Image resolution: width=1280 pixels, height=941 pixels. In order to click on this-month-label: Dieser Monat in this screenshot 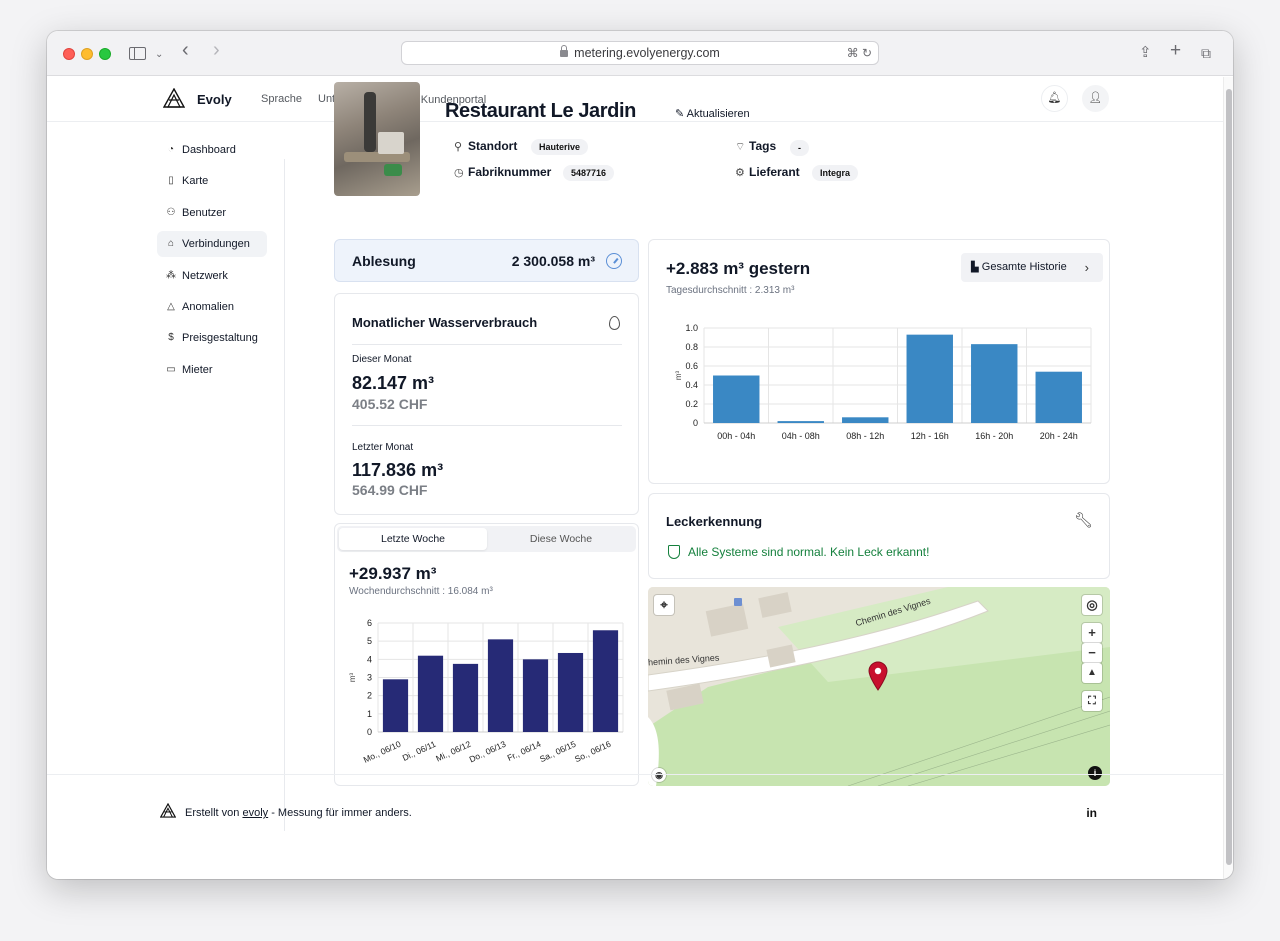, I will do `click(382, 359)`.